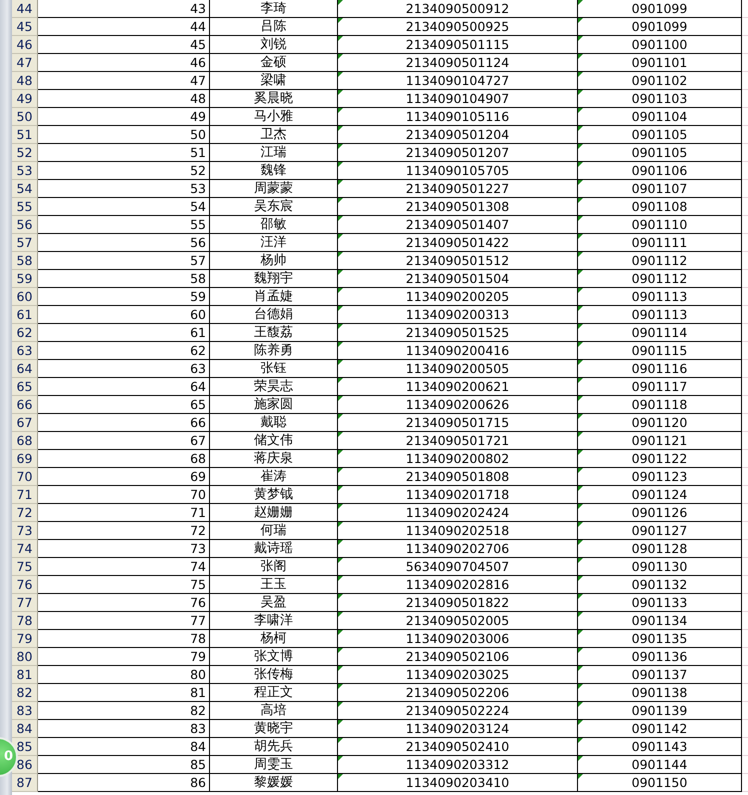 This screenshot has width=748, height=795. Describe the element at coordinates (25, 207) in the screenshot. I see `row-header: 55` at that location.